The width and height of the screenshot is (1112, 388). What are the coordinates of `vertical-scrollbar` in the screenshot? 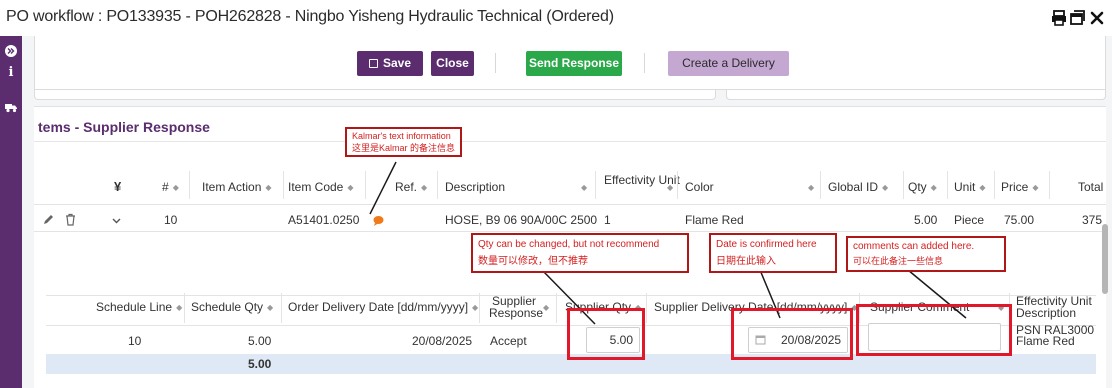 It's located at (1105, 259).